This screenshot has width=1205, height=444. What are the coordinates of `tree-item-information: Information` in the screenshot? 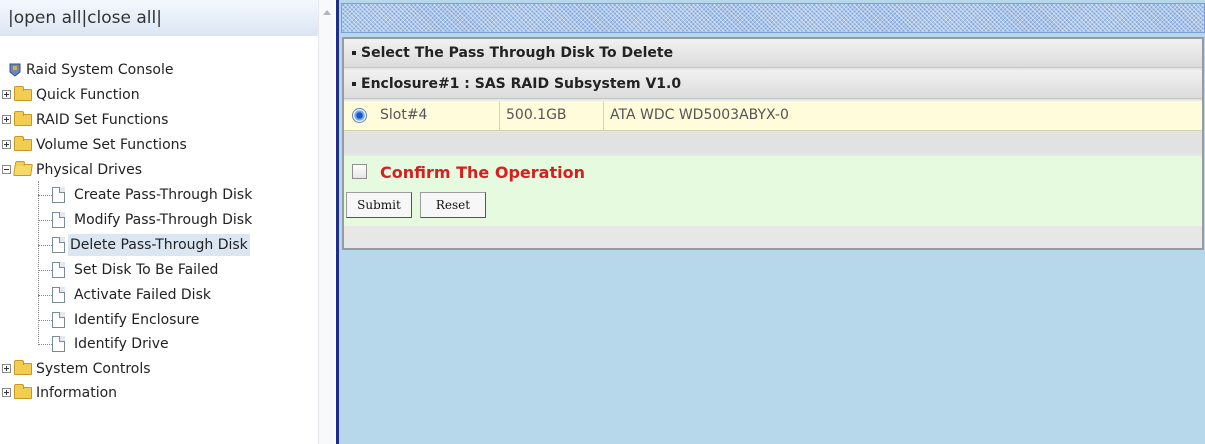 It's located at (150, 393).